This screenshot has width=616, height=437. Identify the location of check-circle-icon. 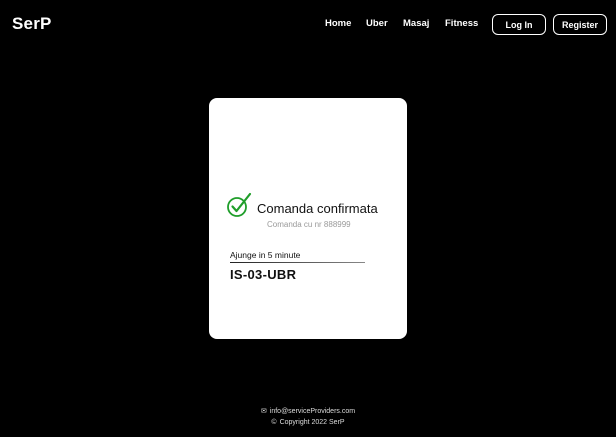
(239, 204).